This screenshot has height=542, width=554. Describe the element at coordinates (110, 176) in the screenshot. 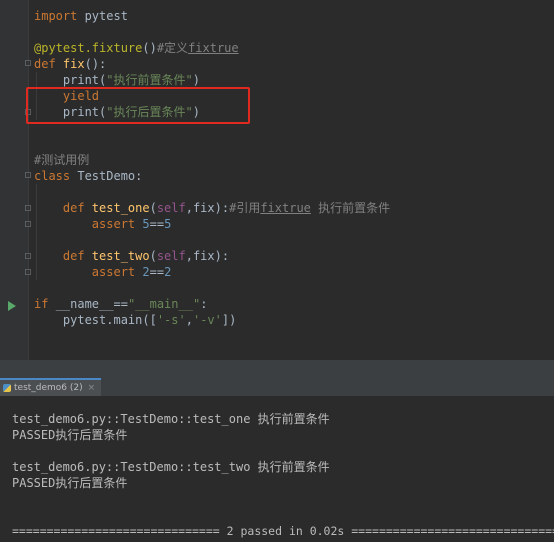

I see `code-token: TestDemo:` at that location.